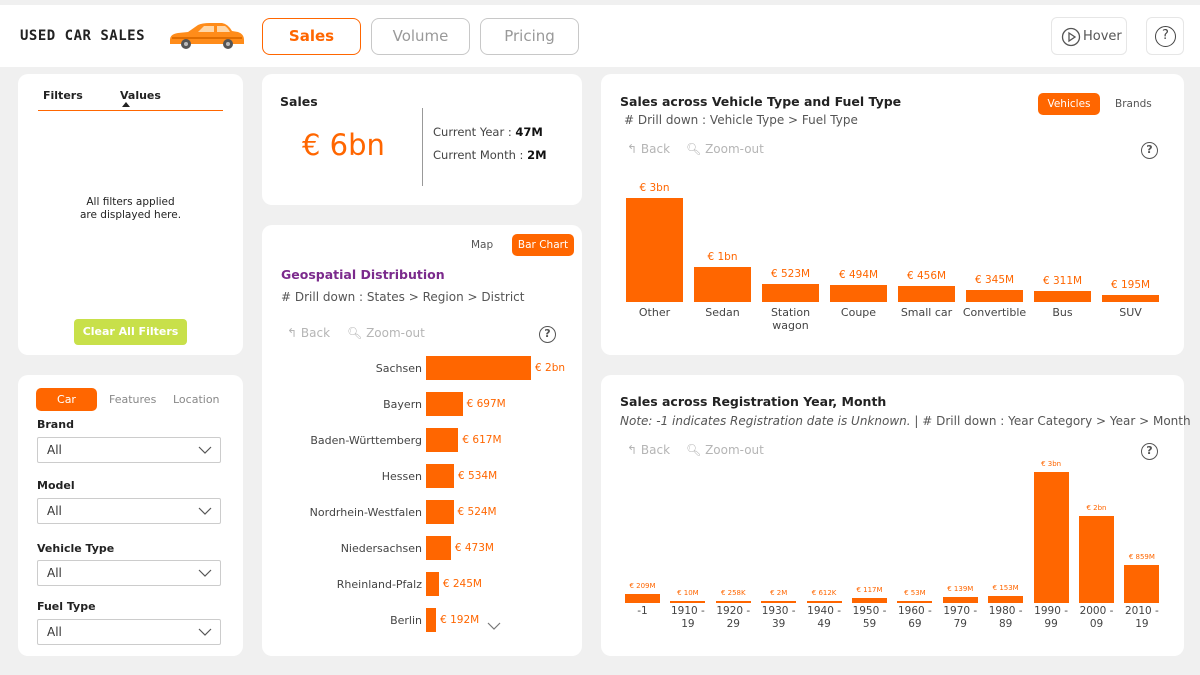 The image size is (1200, 675). I want to click on chart-data-label: € 117M, so click(869, 589).